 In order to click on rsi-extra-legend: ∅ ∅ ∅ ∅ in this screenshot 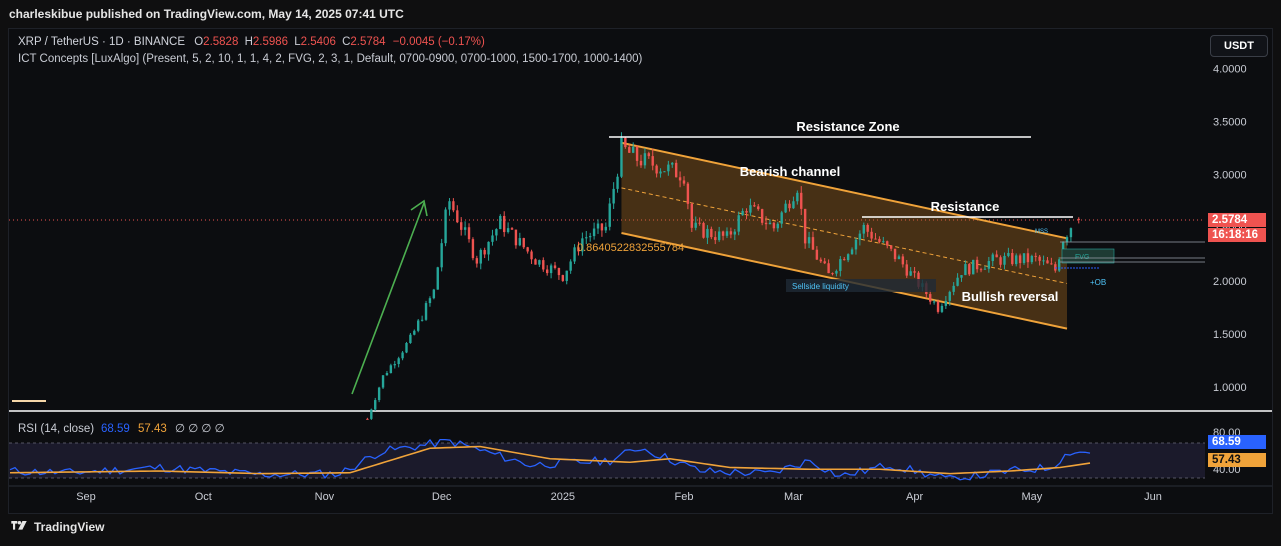, I will do `click(200, 429)`.